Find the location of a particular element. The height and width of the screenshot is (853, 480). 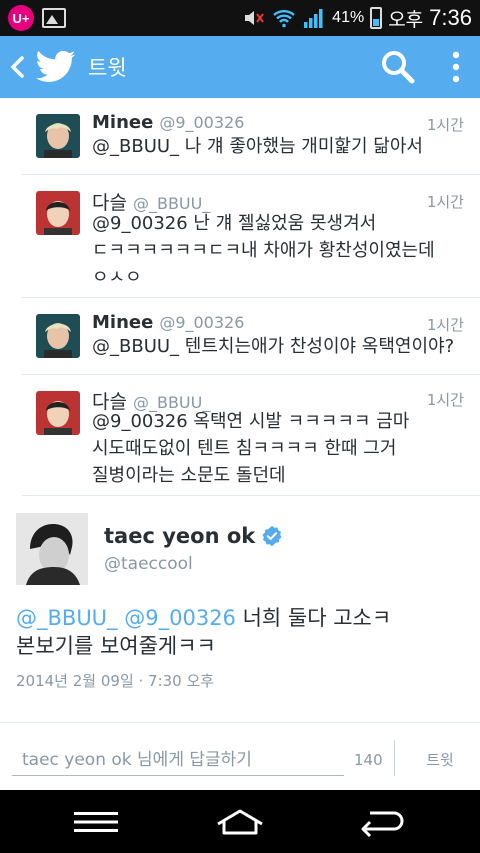

back-nav-icon is located at coordinates (382, 822).